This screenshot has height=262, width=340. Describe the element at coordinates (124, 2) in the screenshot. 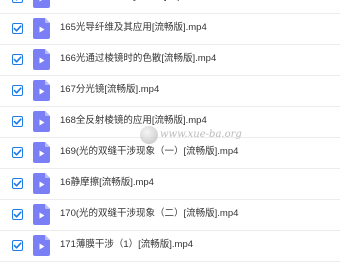

I see `file-name: 164全反射（二）[流畅版].mp4` at that location.